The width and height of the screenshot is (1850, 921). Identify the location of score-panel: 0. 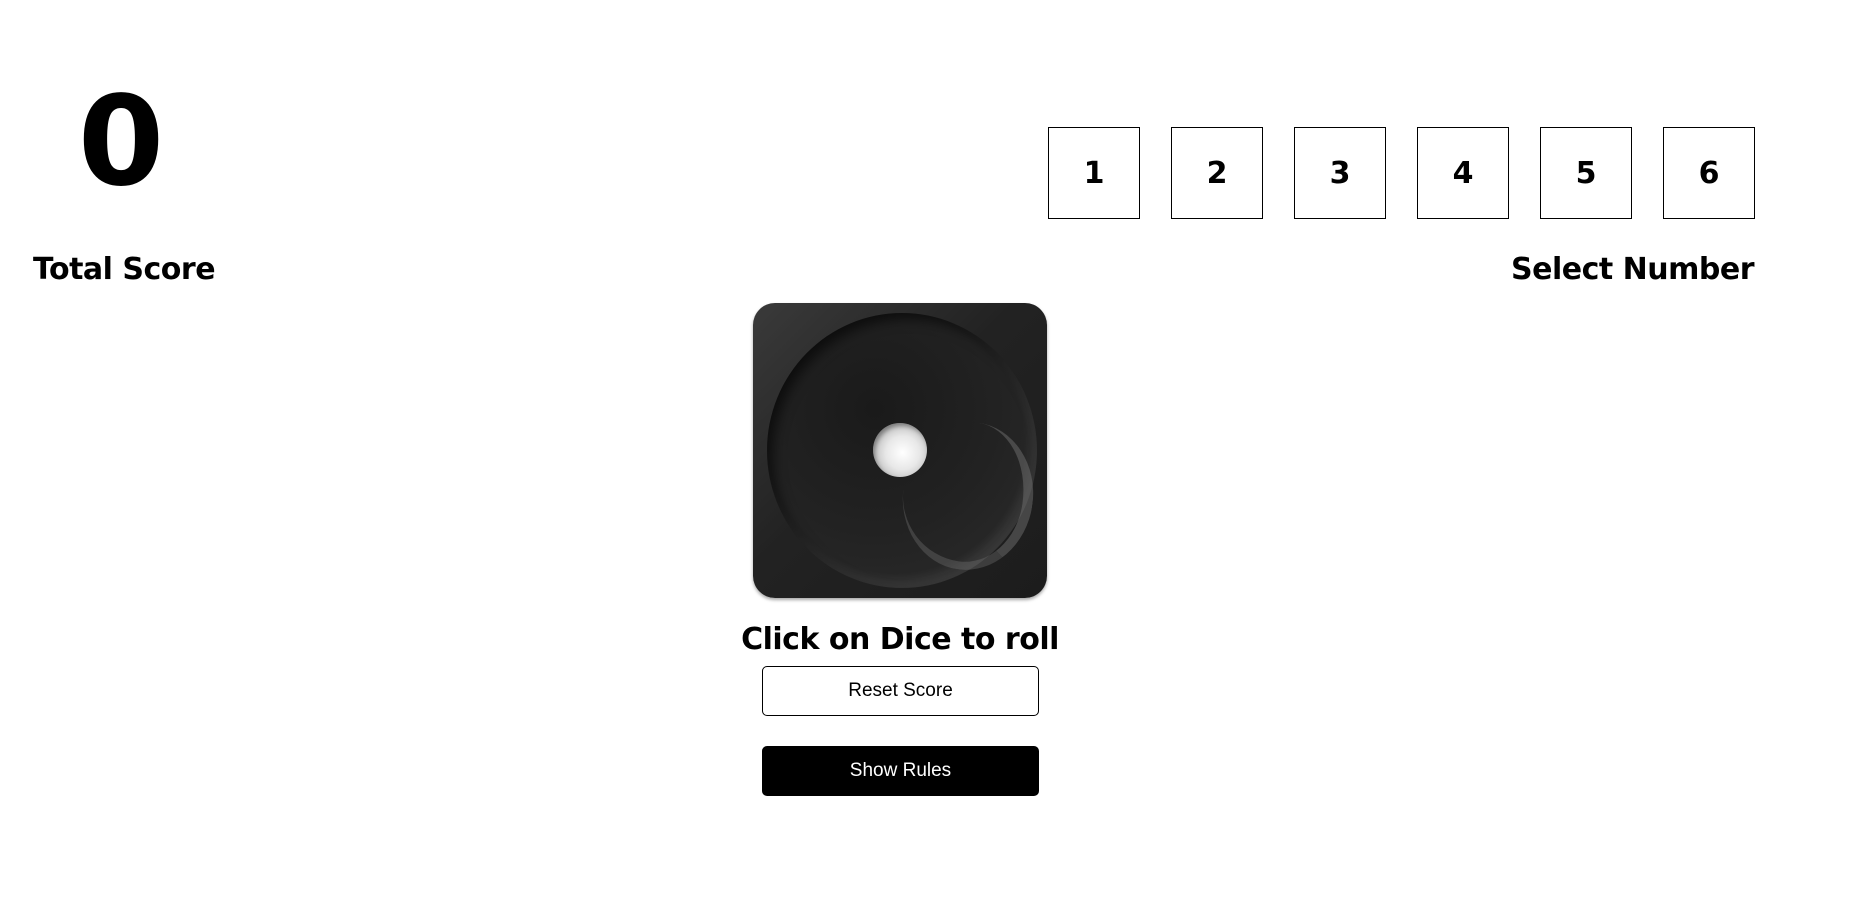
(120, 142).